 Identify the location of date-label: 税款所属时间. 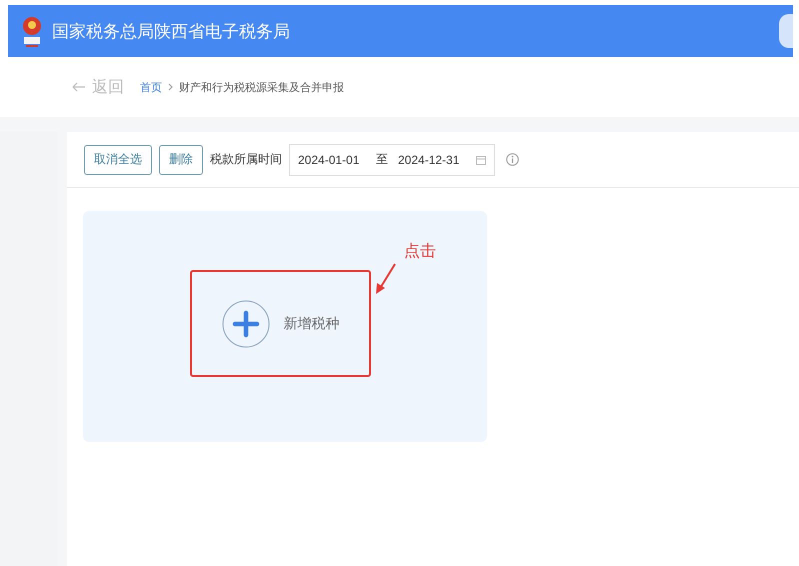
(246, 159).